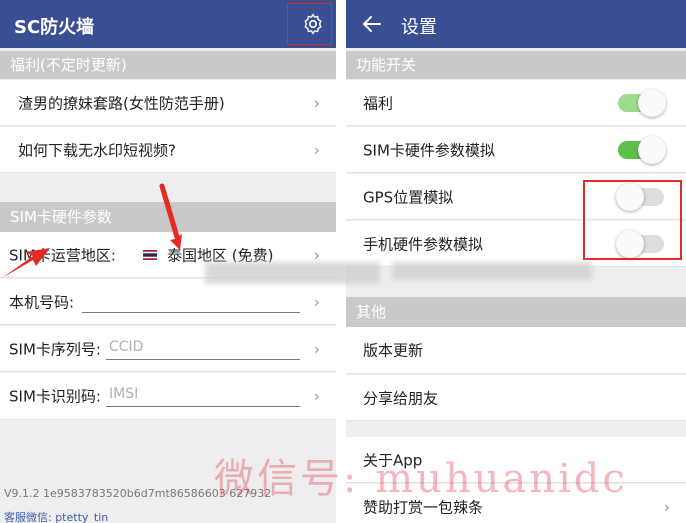 The width and height of the screenshot is (686, 523). Describe the element at coordinates (92, 230) in the screenshot. I see `annotation-arrows` at that location.